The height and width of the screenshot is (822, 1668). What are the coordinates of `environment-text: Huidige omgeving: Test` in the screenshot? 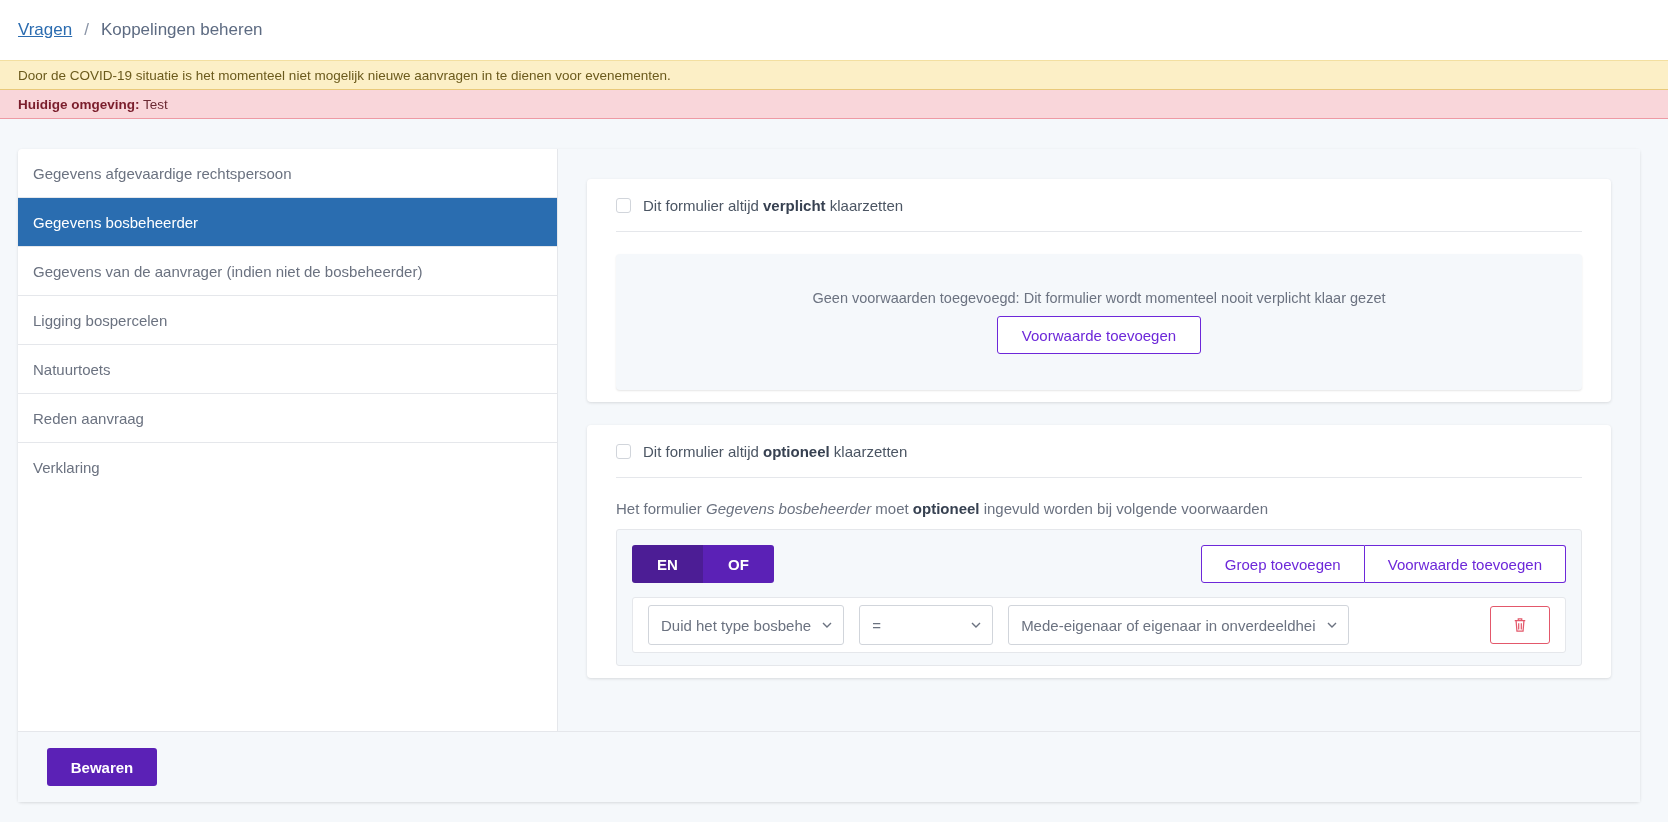 It's located at (93, 104).